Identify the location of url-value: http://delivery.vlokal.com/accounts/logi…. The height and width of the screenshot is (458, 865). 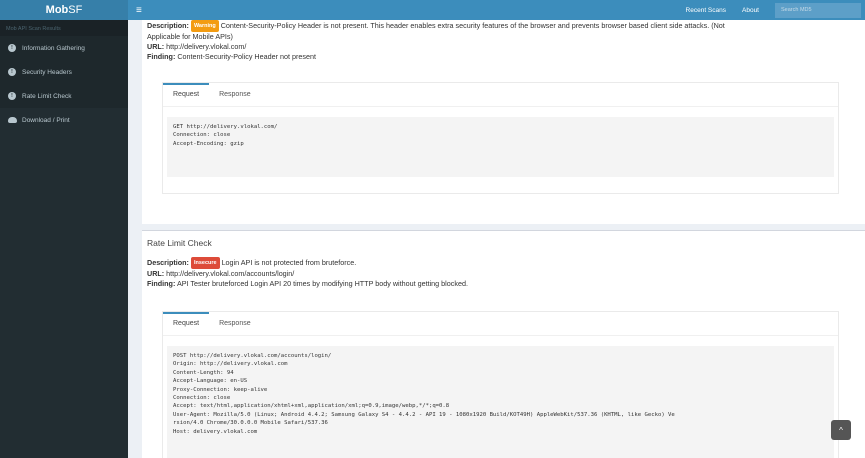
(230, 273).